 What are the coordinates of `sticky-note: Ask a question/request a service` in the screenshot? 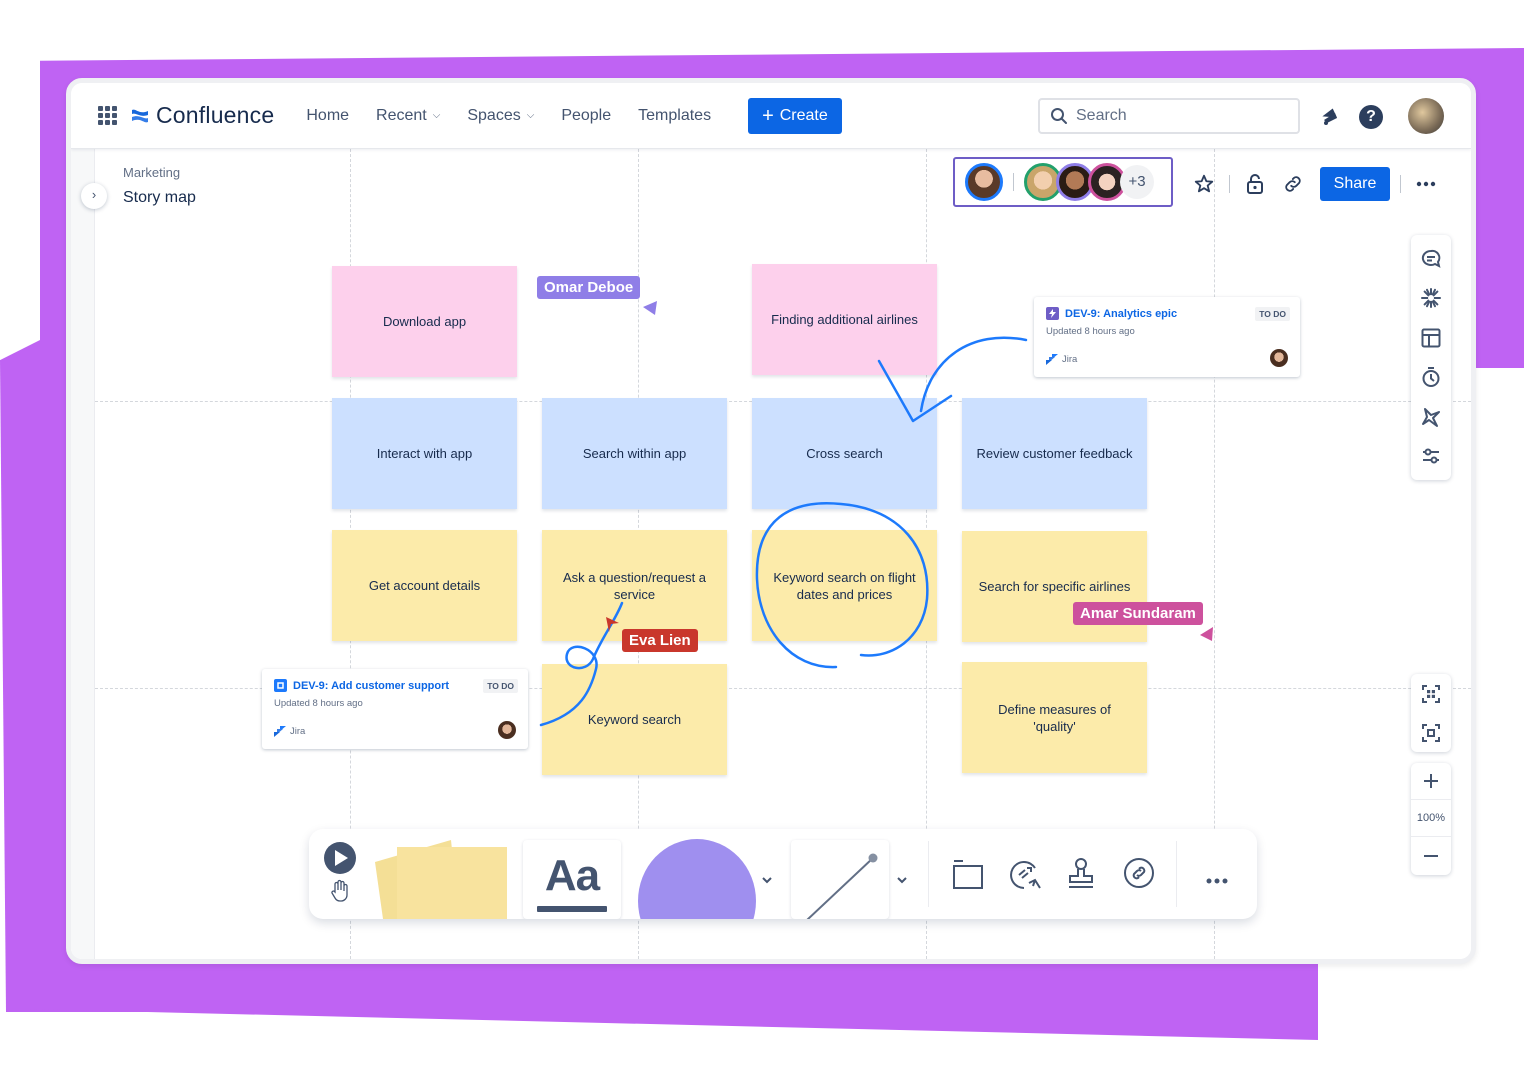 It's located at (634, 585).